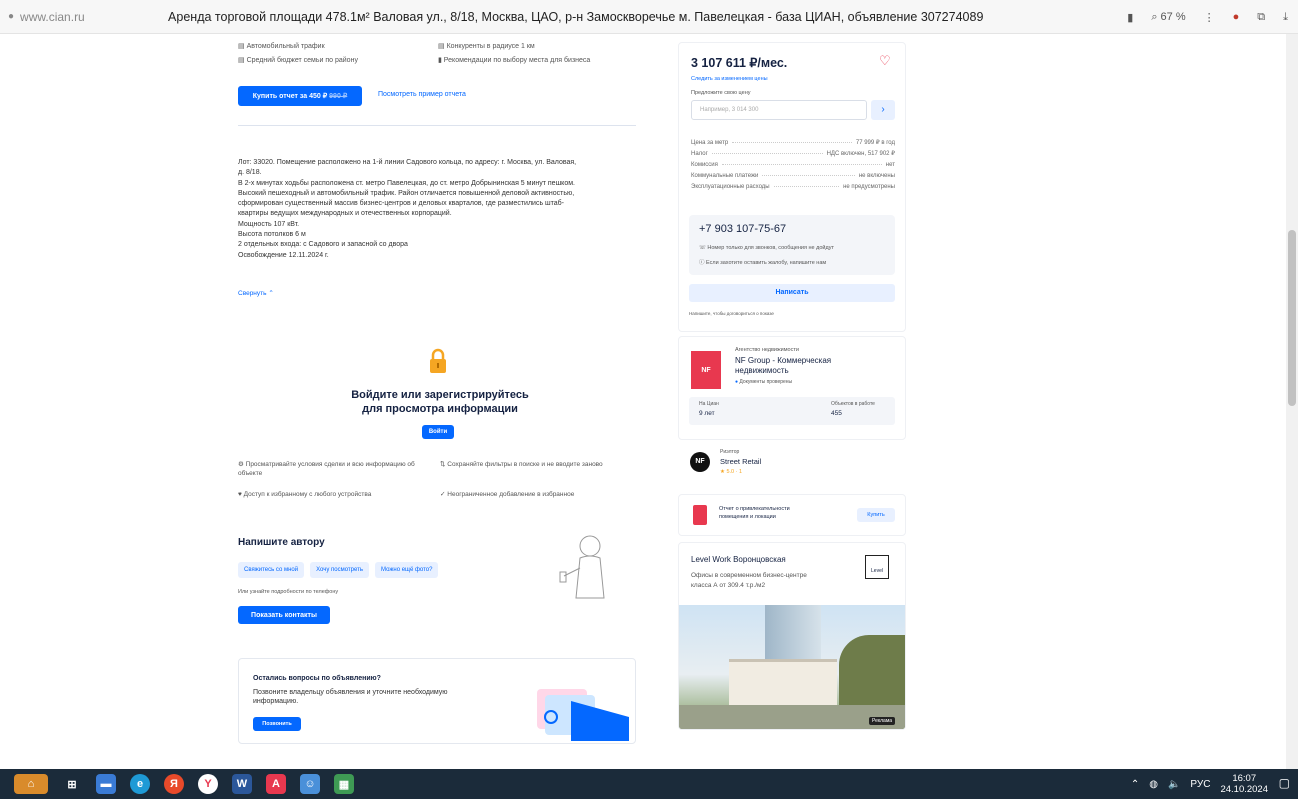 This screenshot has height=799, width=1298. What do you see at coordinates (742, 229) in the screenshot?
I see `phone-number: +7 903 107-75-67` at bounding box center [742, 229].